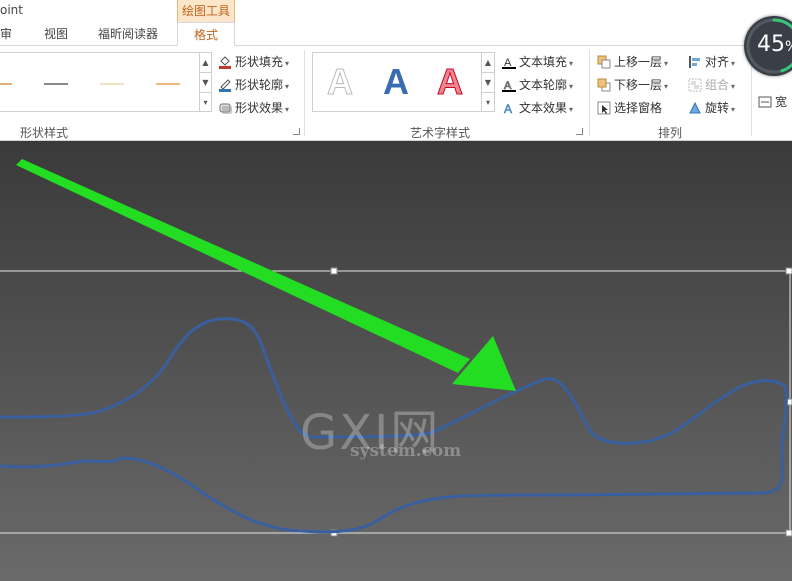 The width and height of the screenshot is (792, 581). I want to click on wordart-styles-group-label: 艺术字样式, so click(440, 133).